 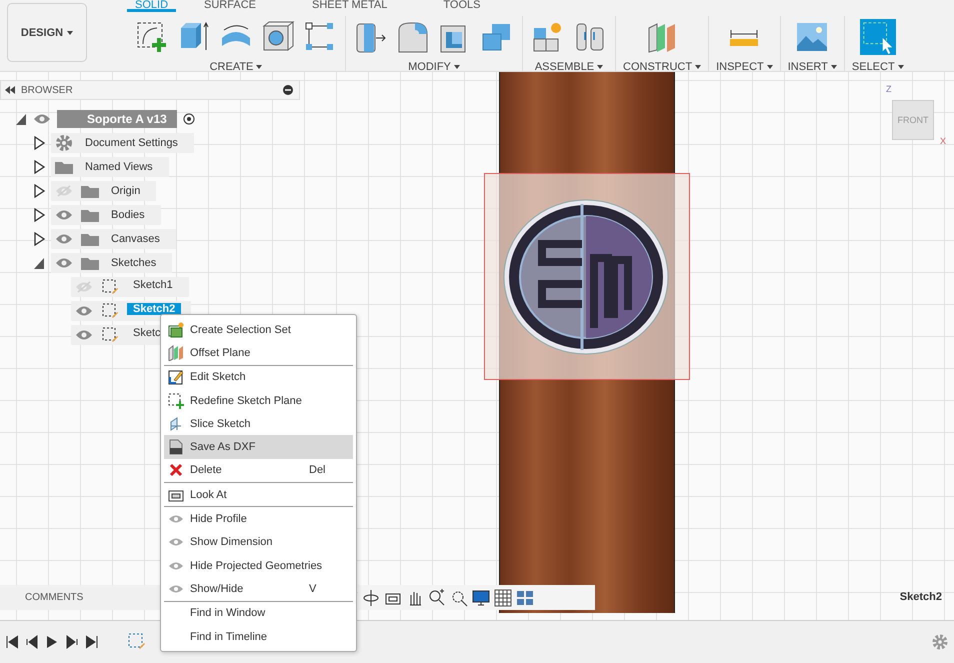 I want to click on view-cube: Z FRONT X, so click(x=917, y=115).